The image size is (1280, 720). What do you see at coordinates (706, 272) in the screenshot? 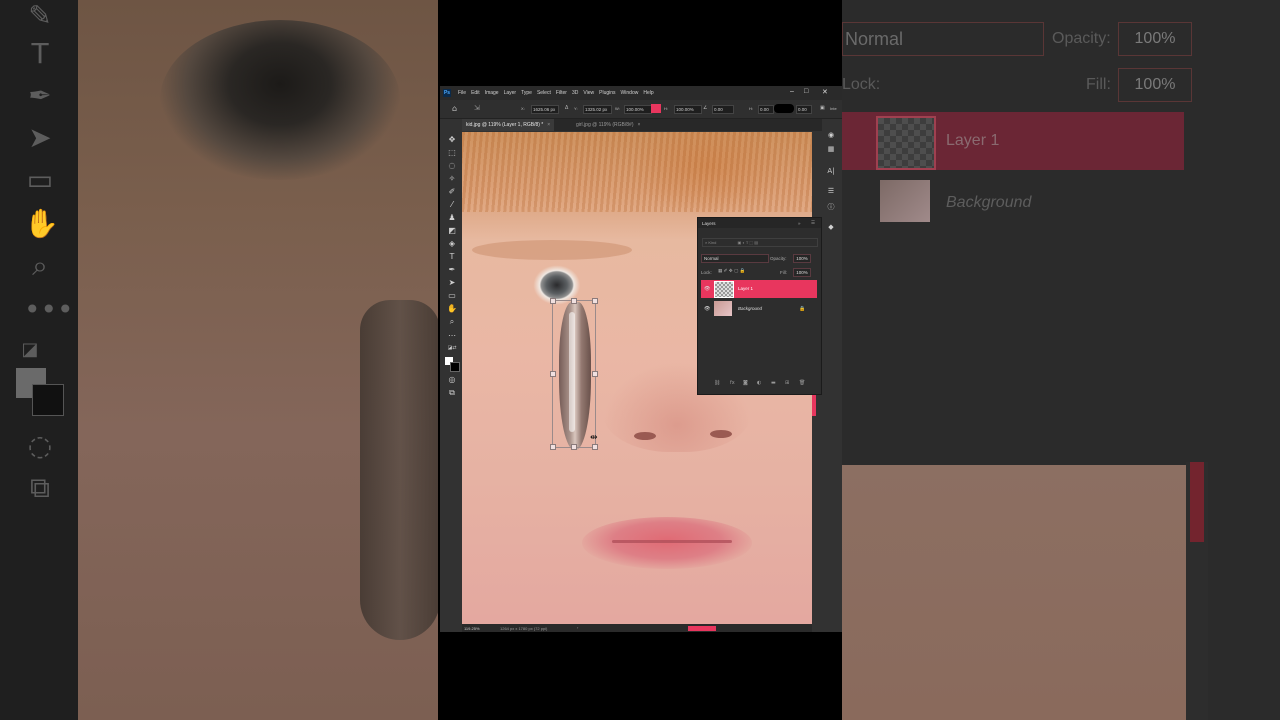
I see `lock-label: Lock:` at bounding box center [706, 272].